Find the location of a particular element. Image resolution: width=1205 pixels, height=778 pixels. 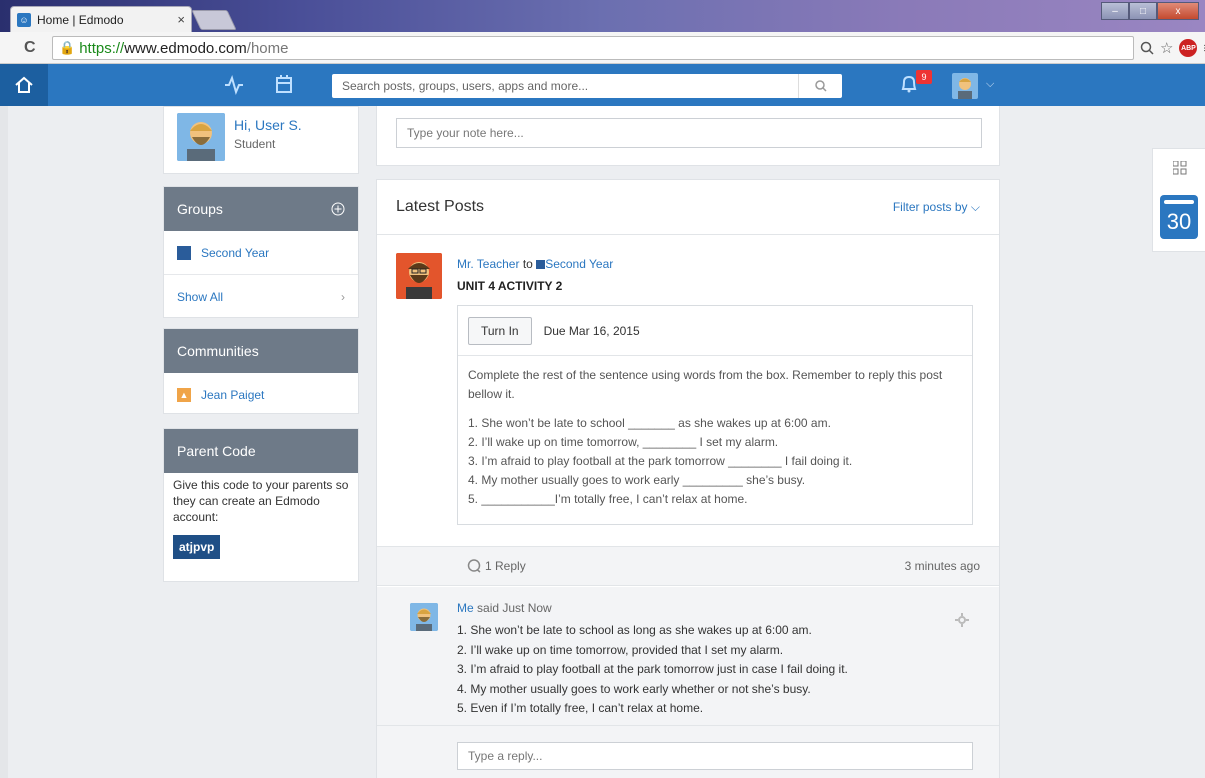

avatar is located at coordinates (201, 137).